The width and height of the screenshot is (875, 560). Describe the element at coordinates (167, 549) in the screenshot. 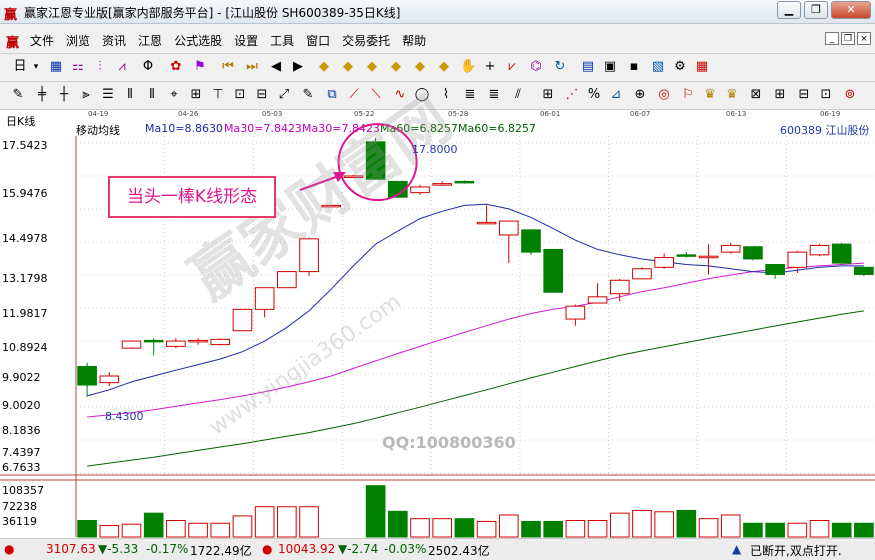

I see `sh-index-pct: -0.17%` at that location.